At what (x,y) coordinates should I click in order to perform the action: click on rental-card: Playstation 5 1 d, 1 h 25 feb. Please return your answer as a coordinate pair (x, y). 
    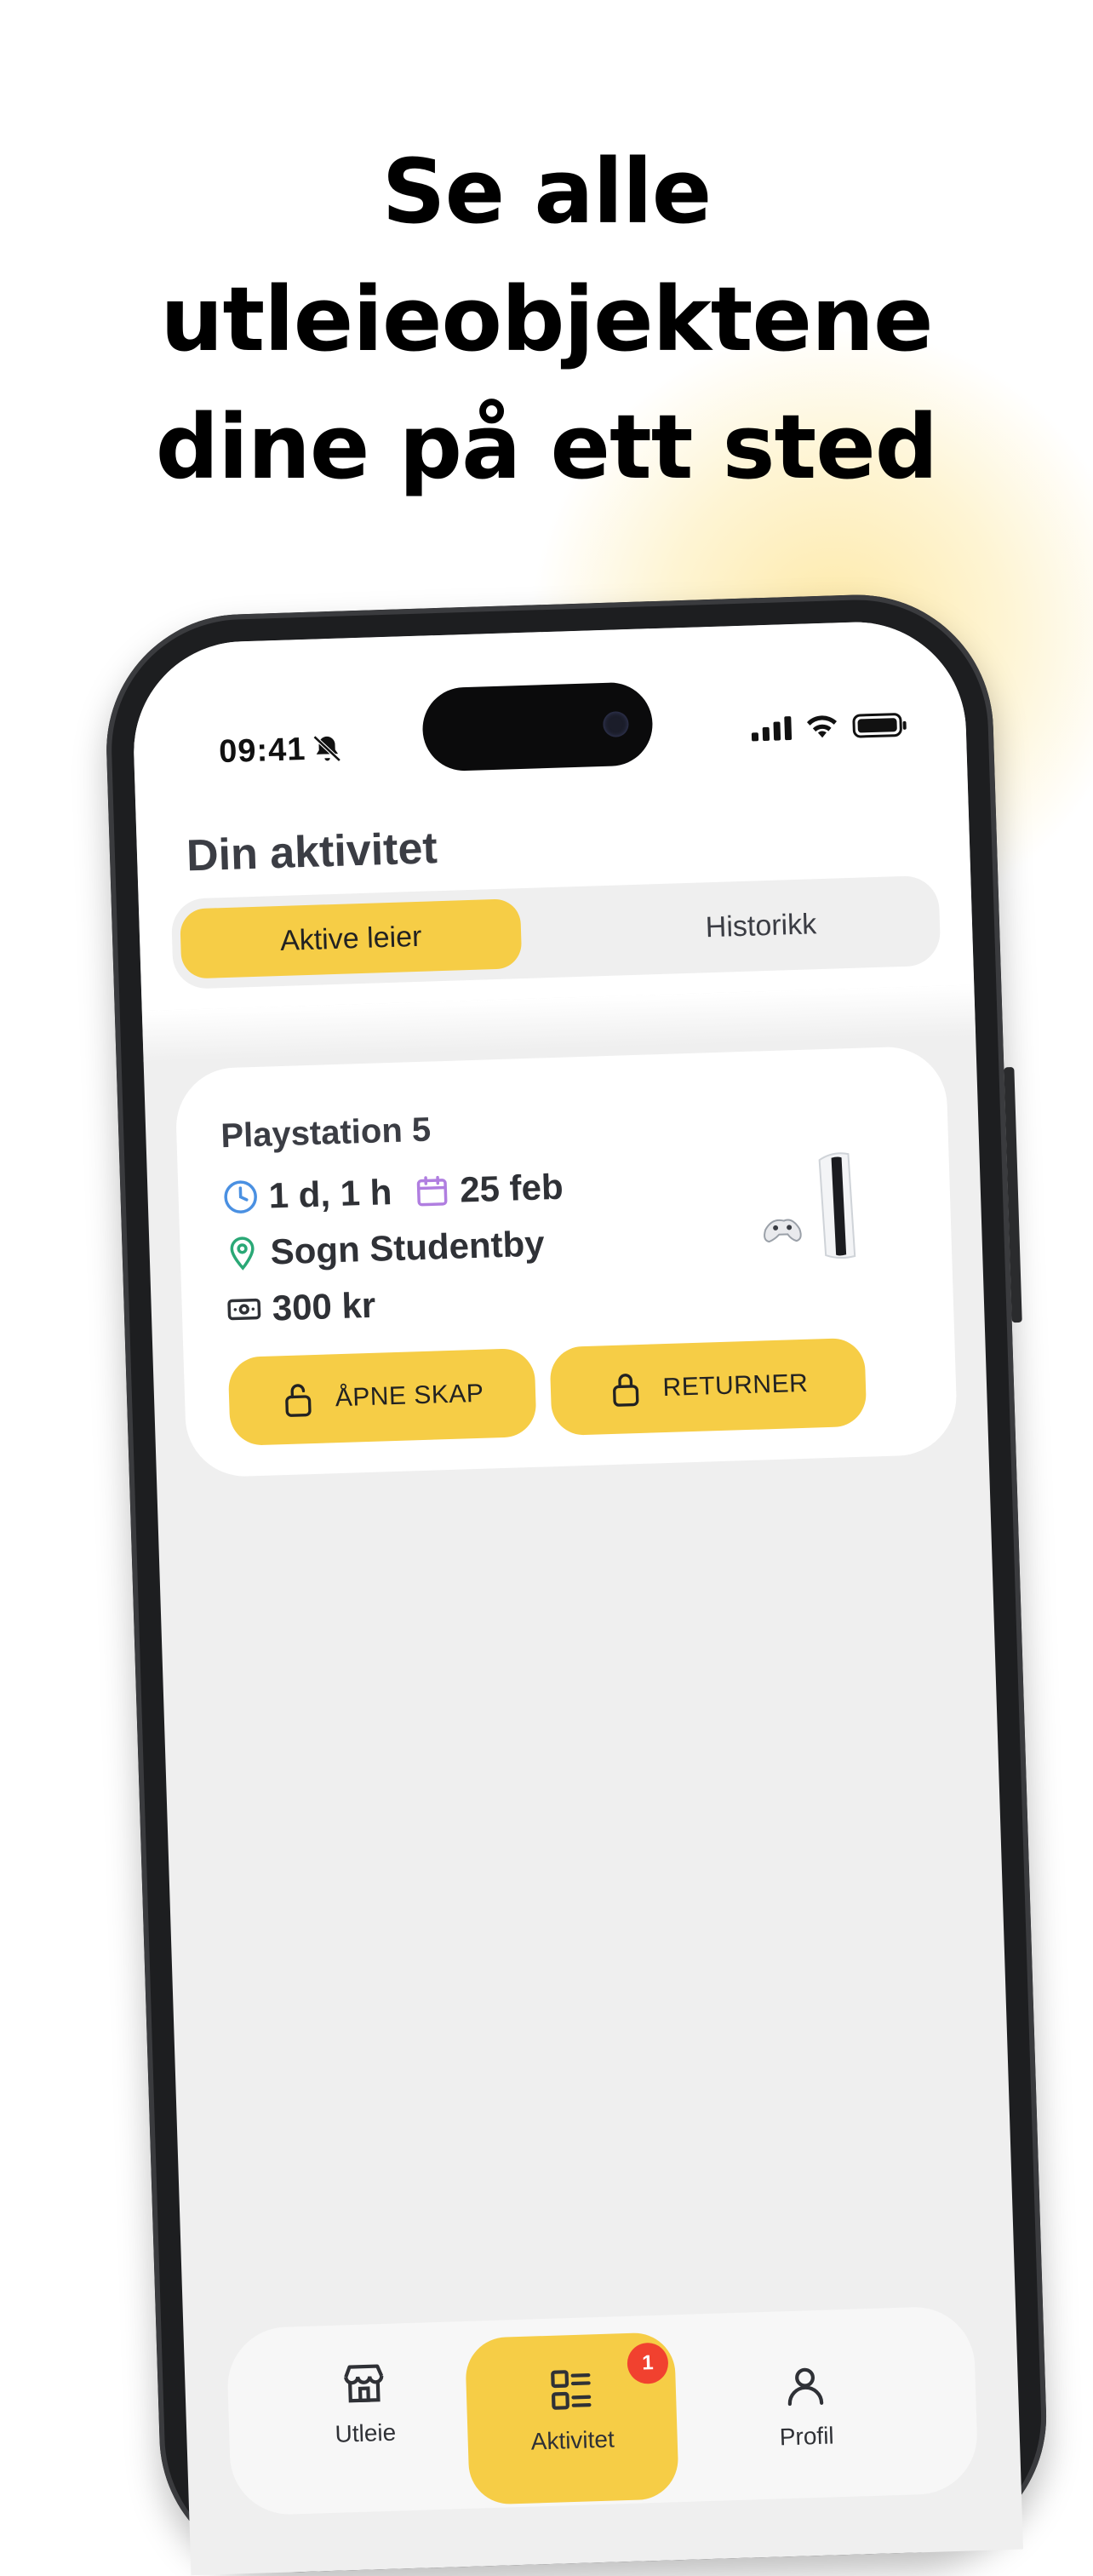
    Looking at the image, I should click on (567, 1262).